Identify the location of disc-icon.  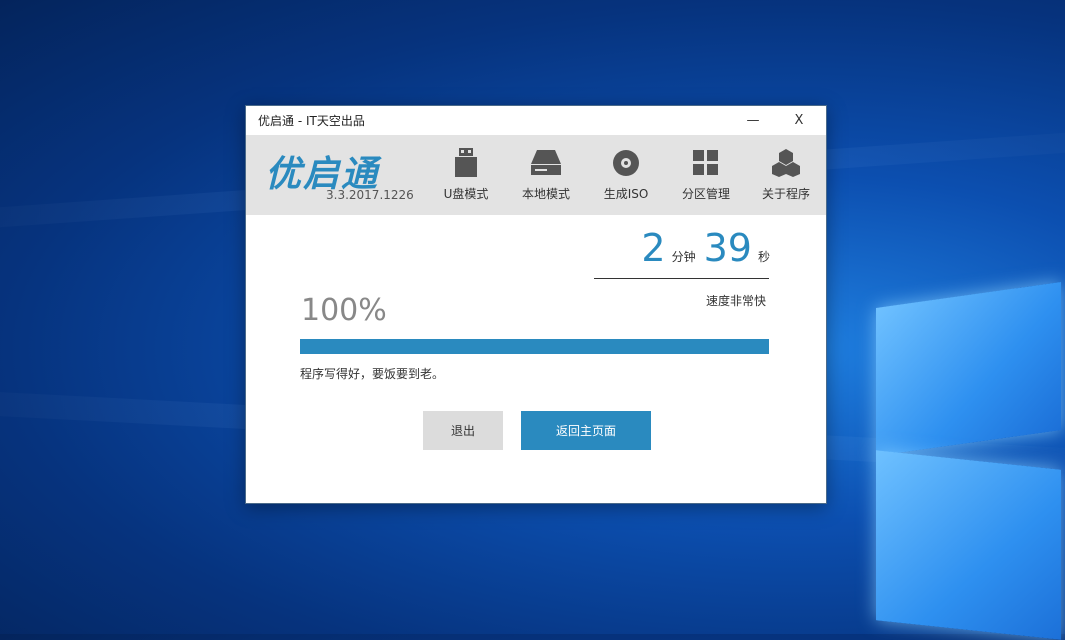
(626, 163).